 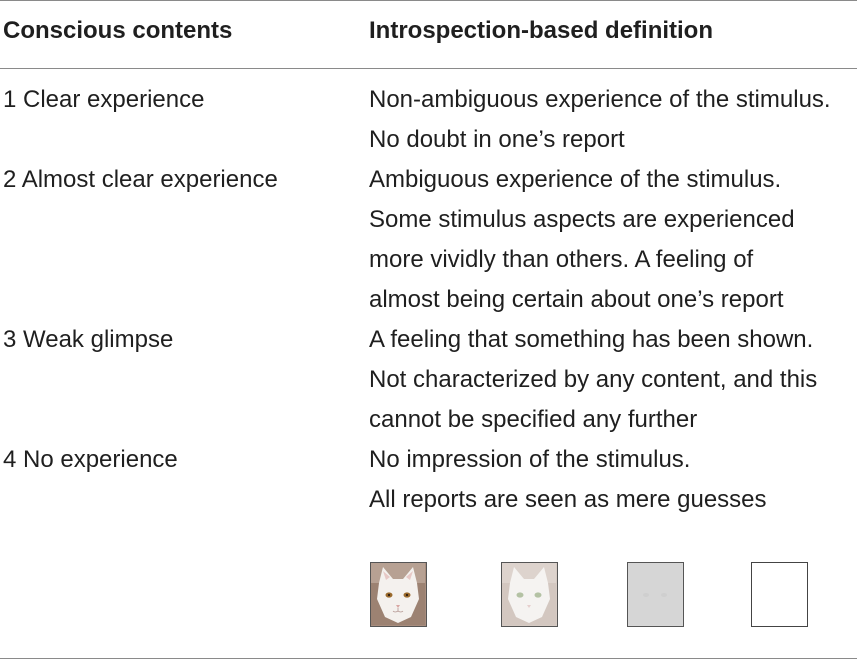 I want to click on row-definition-line: almost being certain about one’s report, so click(x=576, y=299).